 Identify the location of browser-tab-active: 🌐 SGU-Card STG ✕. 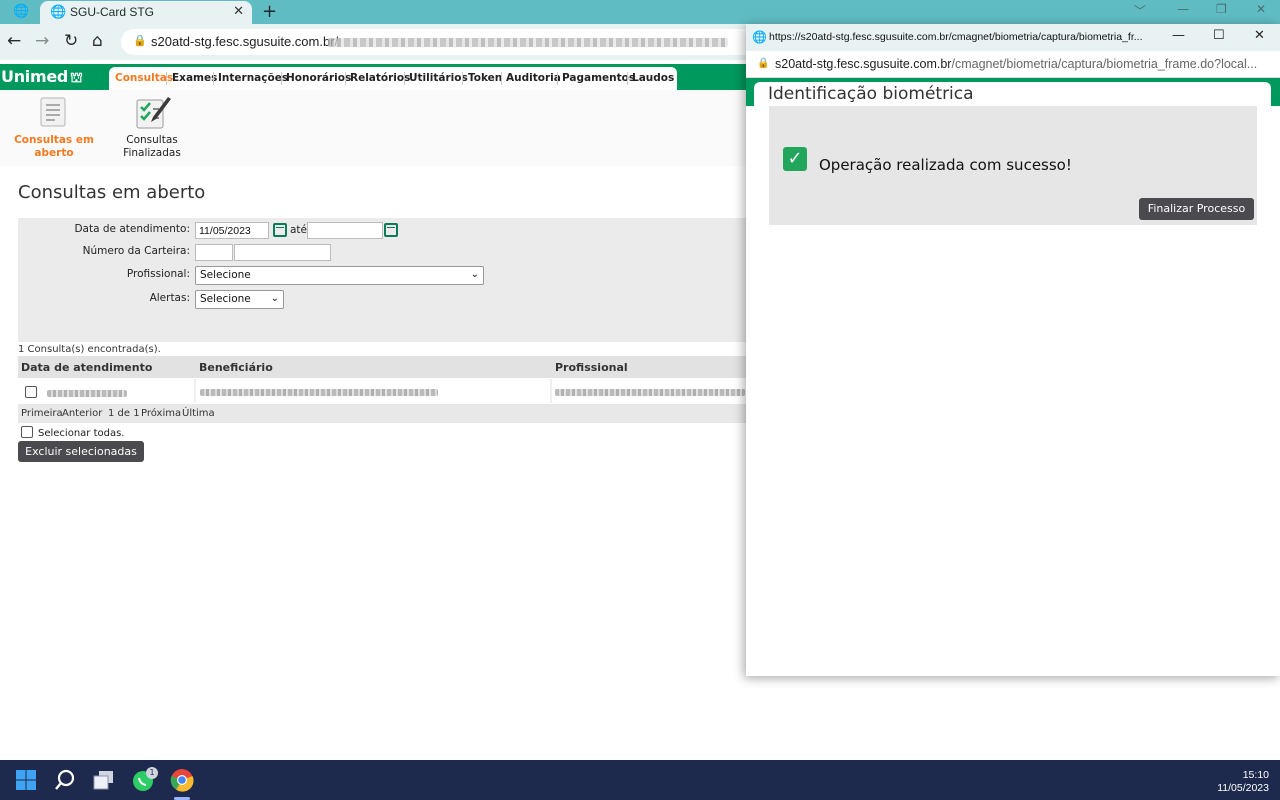
(146, 12).